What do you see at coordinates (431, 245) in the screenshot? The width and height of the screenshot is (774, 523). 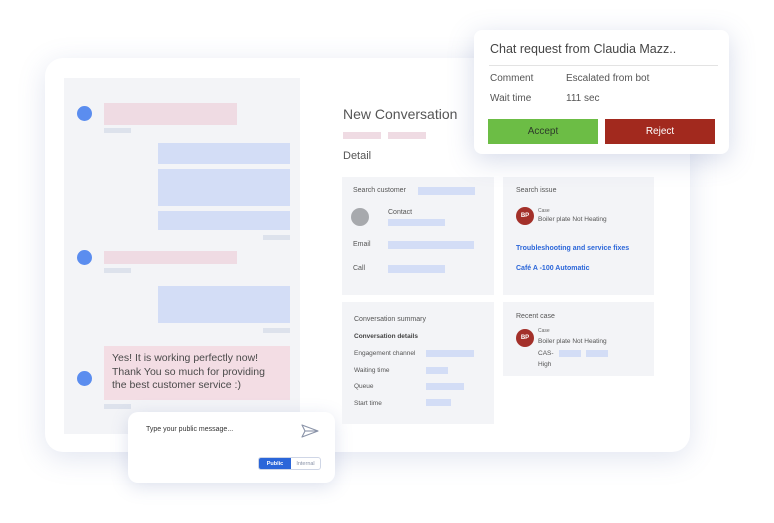 I see `email-field` at bounding box center [431, 245].